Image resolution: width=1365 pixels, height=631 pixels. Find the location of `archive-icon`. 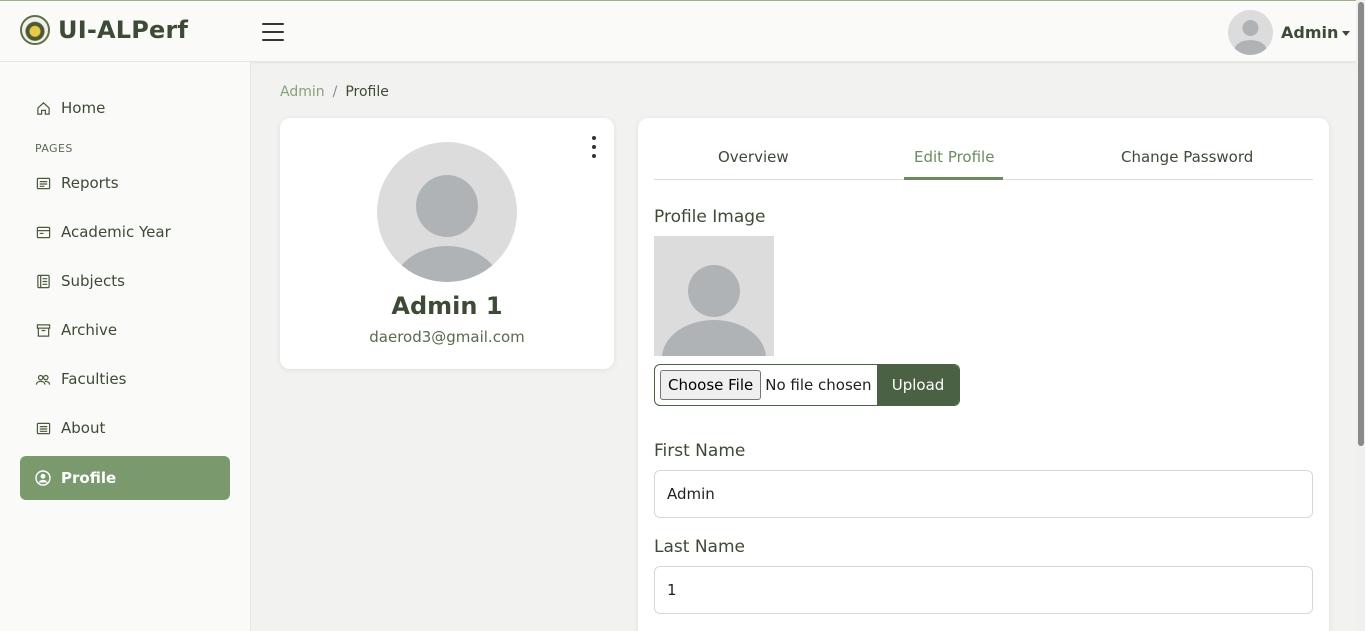

archive-icon is located at coordinates (43, 330).